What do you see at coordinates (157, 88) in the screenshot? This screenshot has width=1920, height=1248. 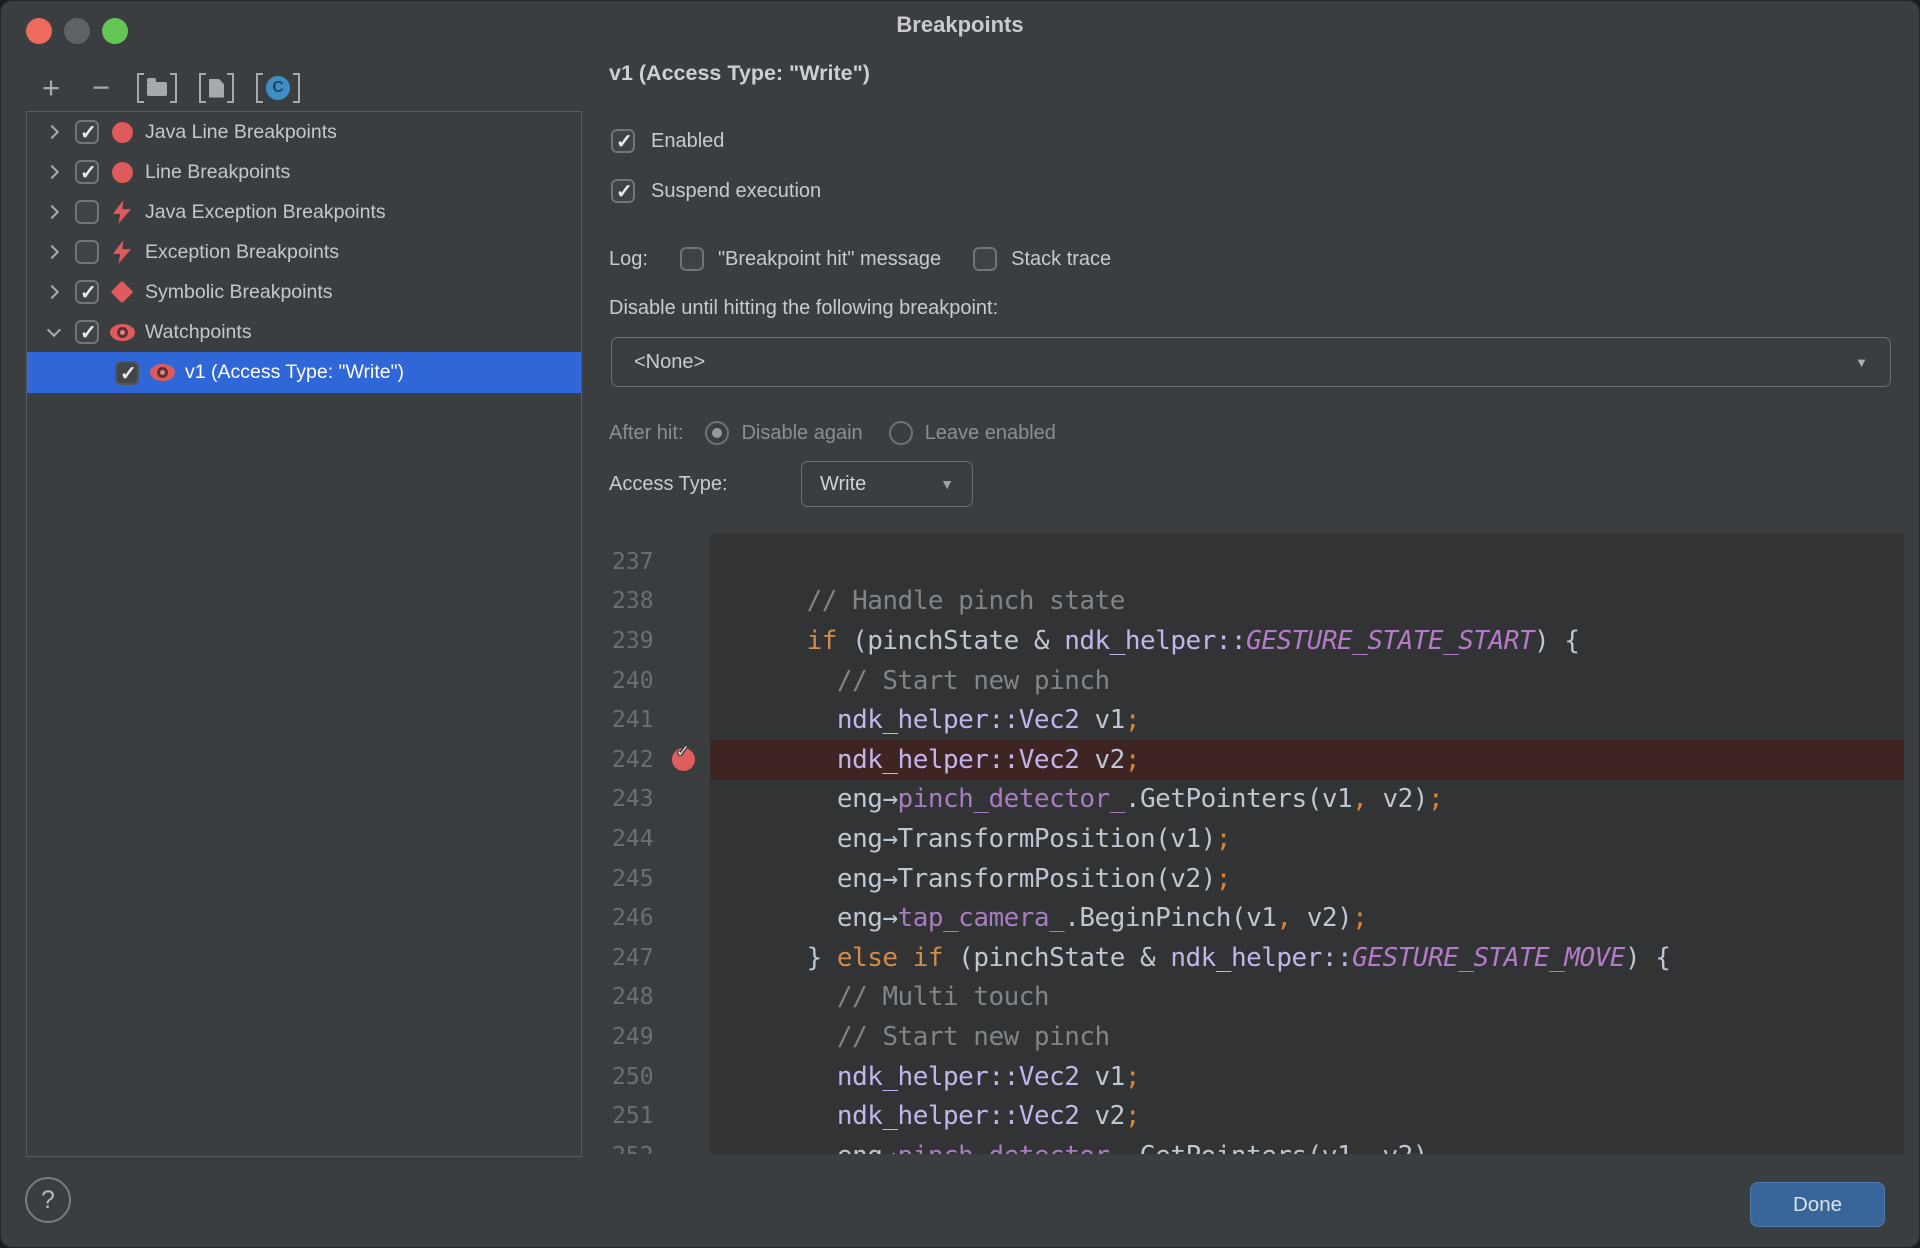 I see `group-by-package-button` at bounding box center [157, 88].